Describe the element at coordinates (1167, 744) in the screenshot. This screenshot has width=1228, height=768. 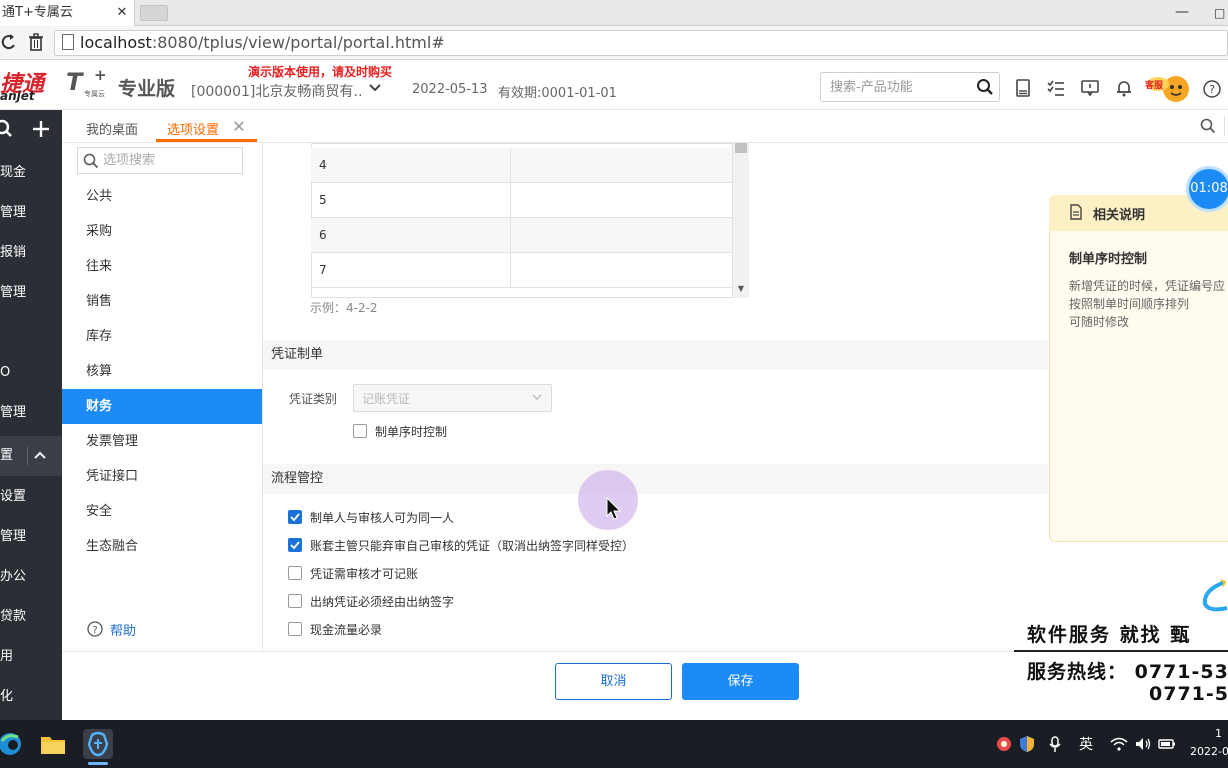
I see `battery-icon` at that location.